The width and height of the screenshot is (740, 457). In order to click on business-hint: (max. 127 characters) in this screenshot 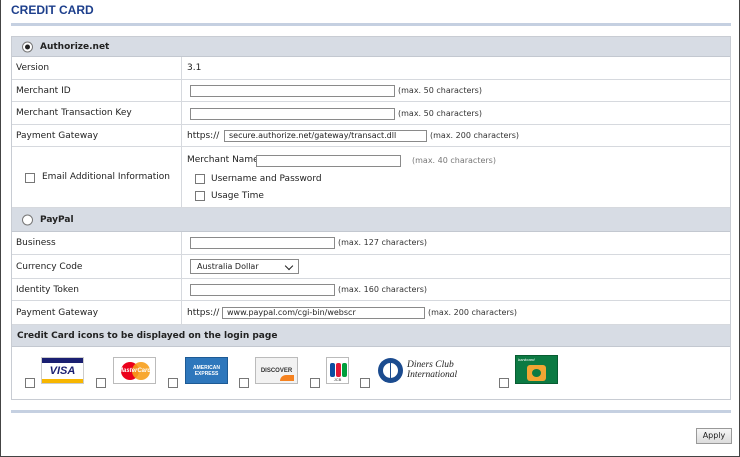, I will do `click(383, 242)`.